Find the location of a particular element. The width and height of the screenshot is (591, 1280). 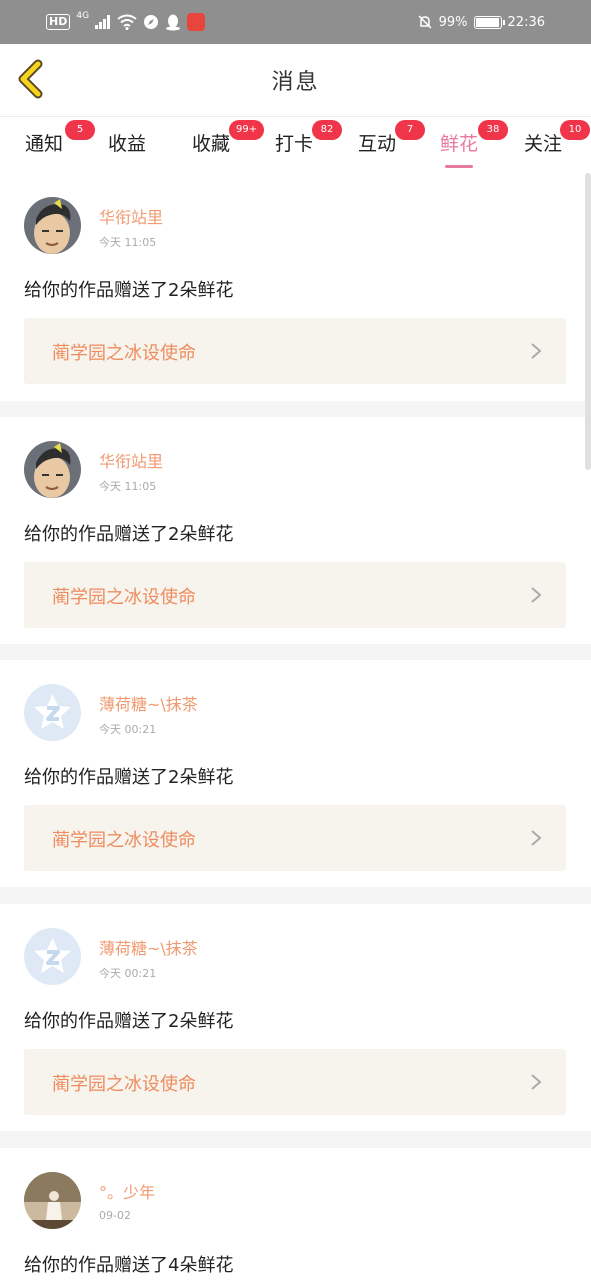

unread-badge: 38 is located at coordinates (493, 130).